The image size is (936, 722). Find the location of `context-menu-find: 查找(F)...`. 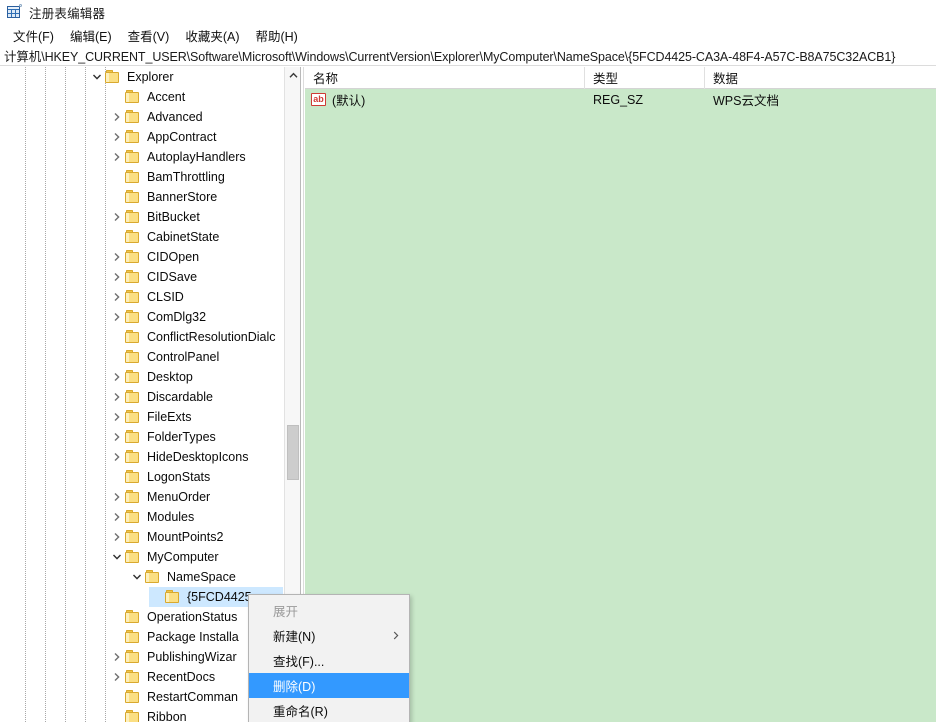

context-menu-find: 查找(F)... is located at coordinates (329, 660).